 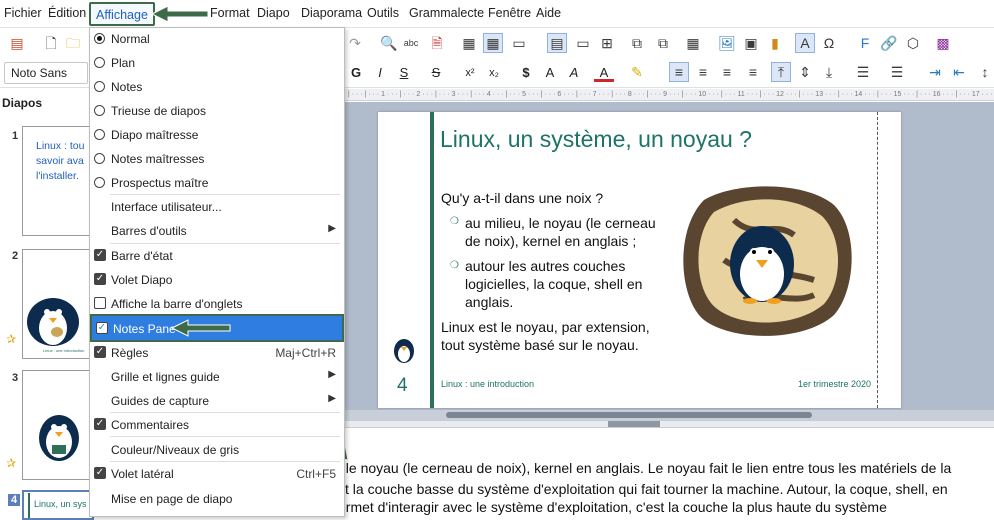 What do you see at coordinates (217, 425) in the screenshot?
I see `menu-item-comments: ✓ Commentaires` at bounding box center [217, 425].